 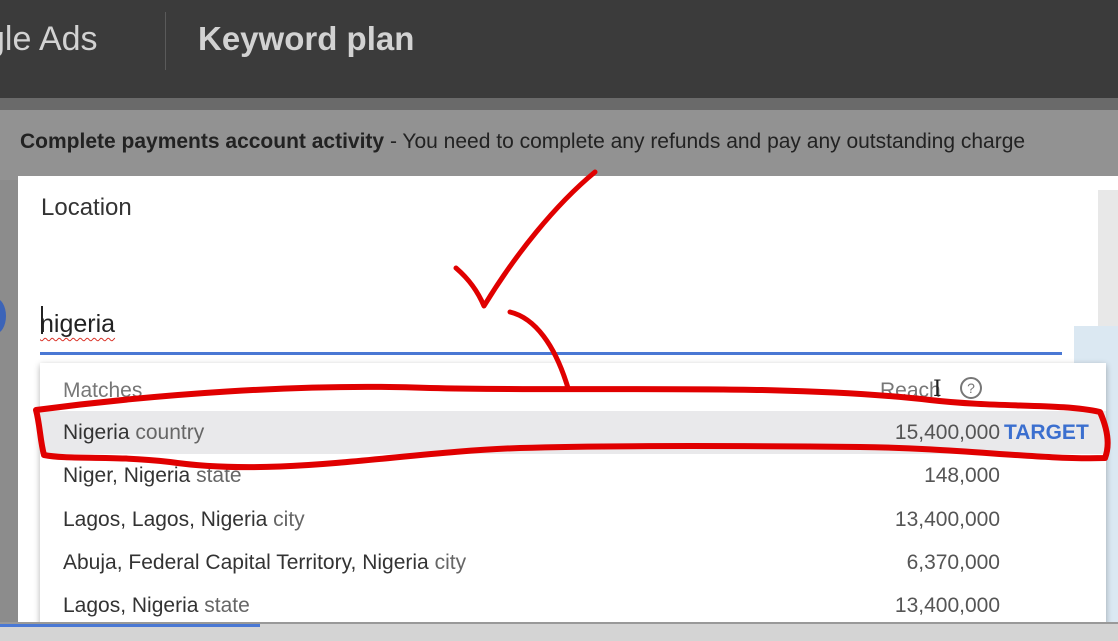 What do you see at coordinates (559, 104) in the screenshot?
I see `banner-separator` at bounding box center [559, 104].